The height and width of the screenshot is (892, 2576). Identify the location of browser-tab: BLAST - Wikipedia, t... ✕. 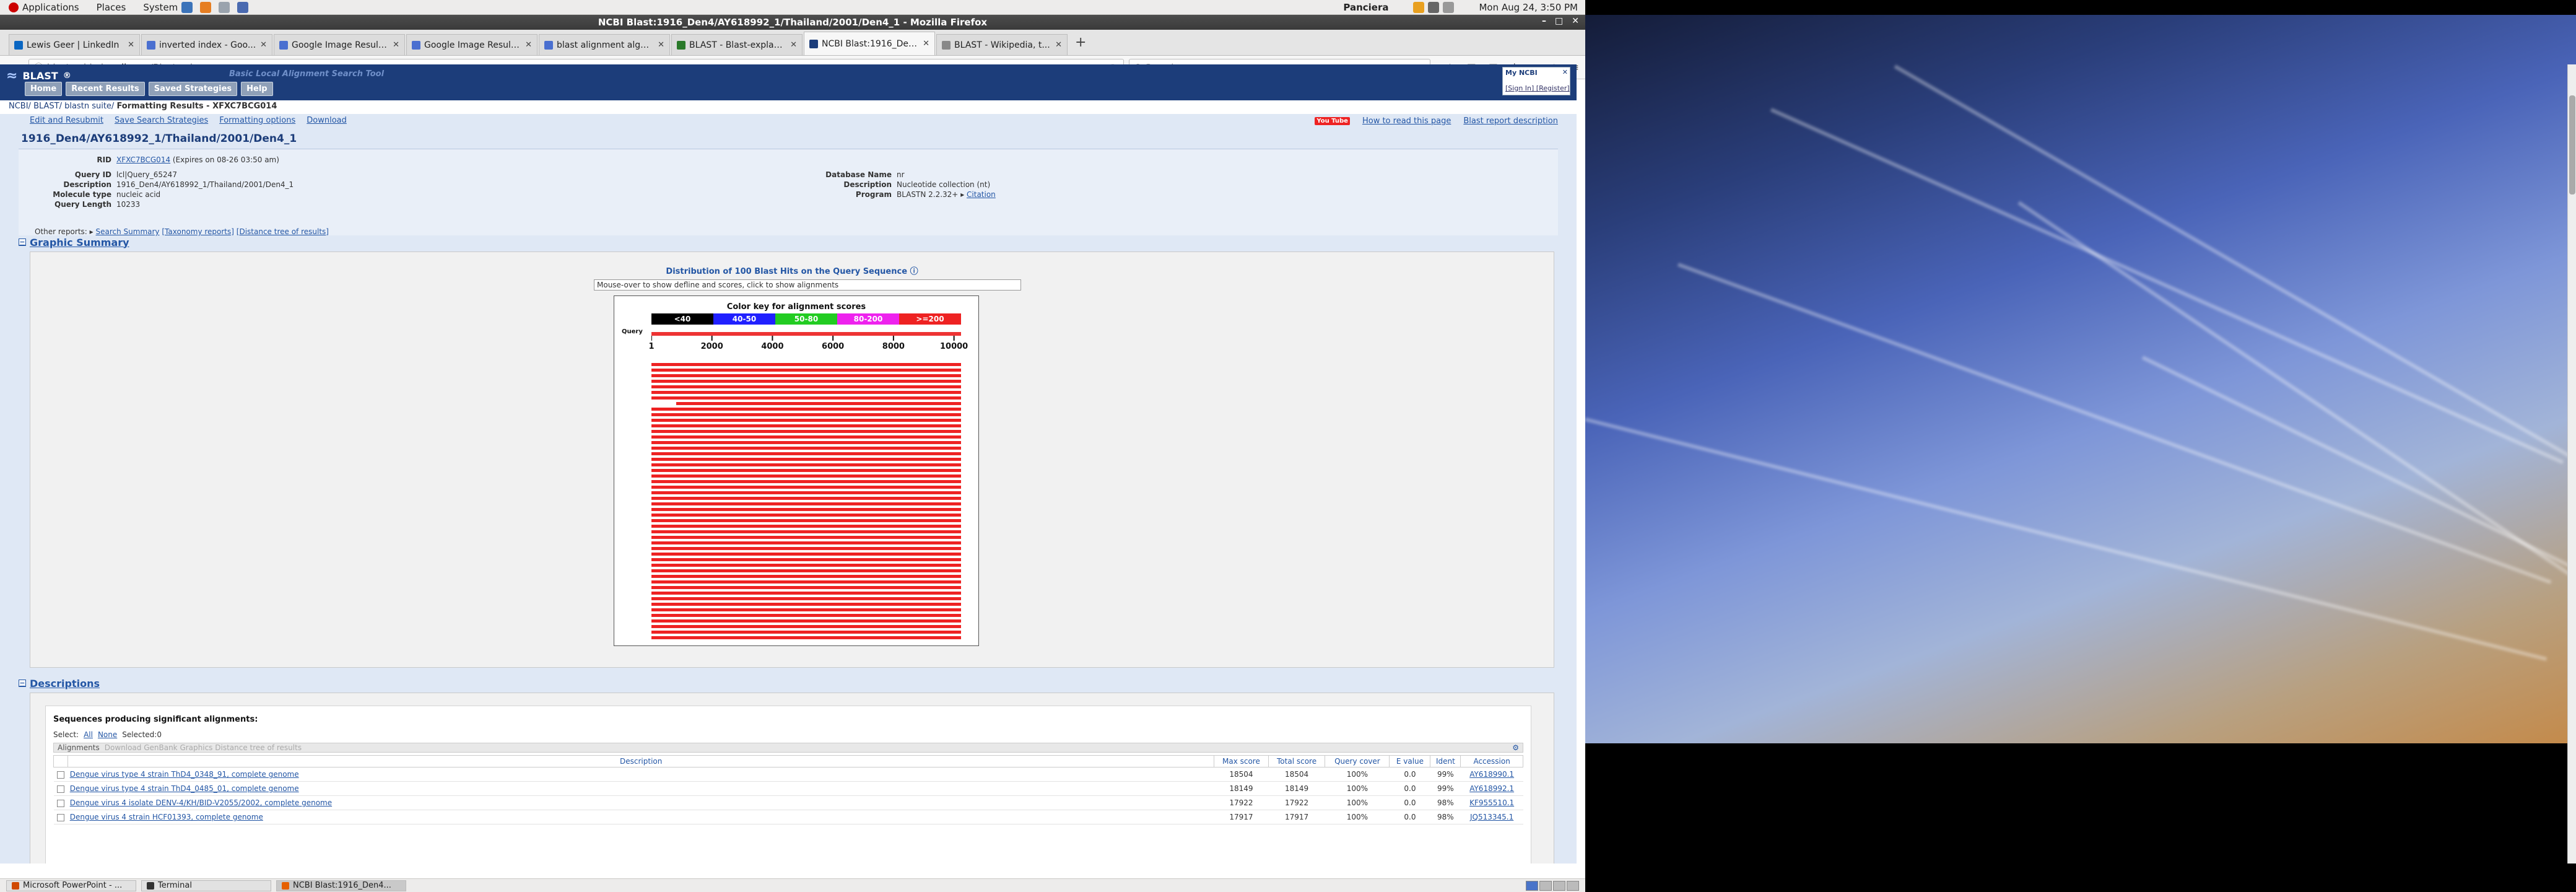
(1002, 44).